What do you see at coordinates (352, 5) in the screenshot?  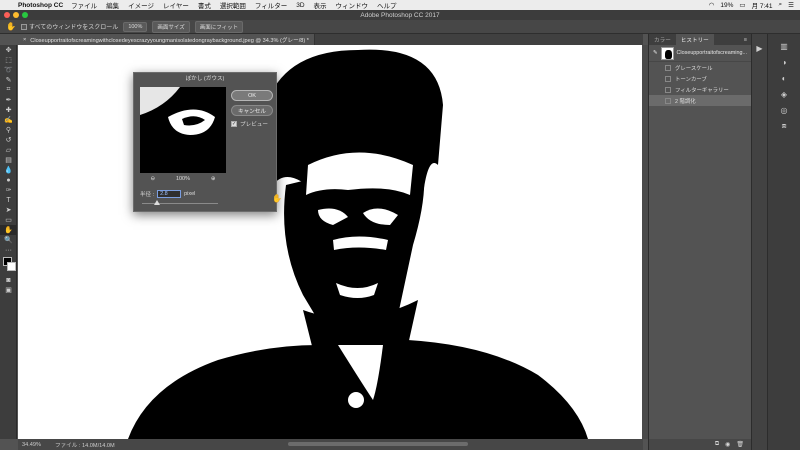 I see `menu-window: ウィンドウ` at bounding box center [352, 5].